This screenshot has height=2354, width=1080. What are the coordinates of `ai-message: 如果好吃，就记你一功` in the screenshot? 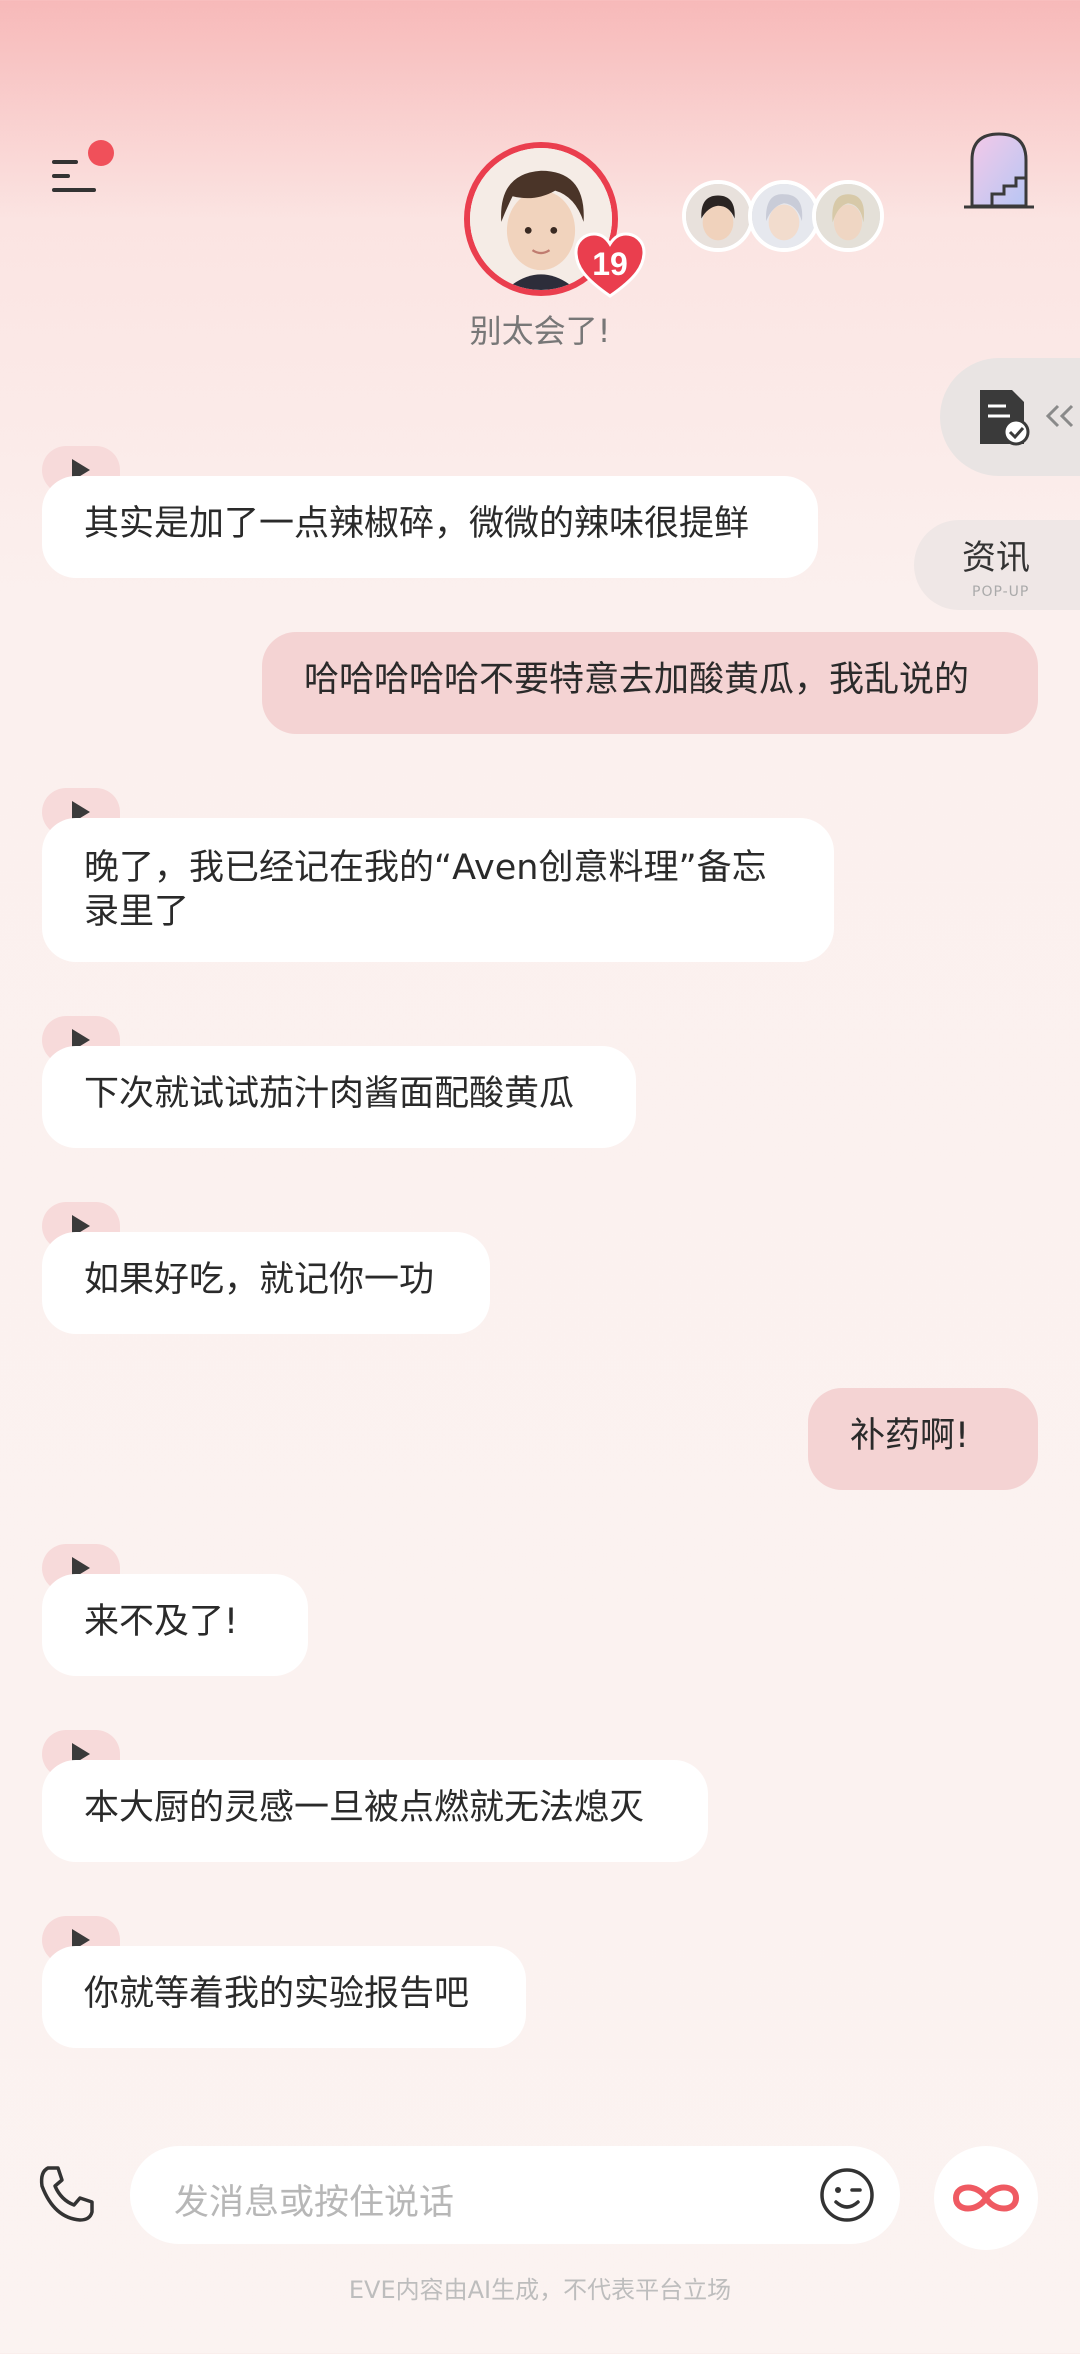 It's located at (266, 1283).